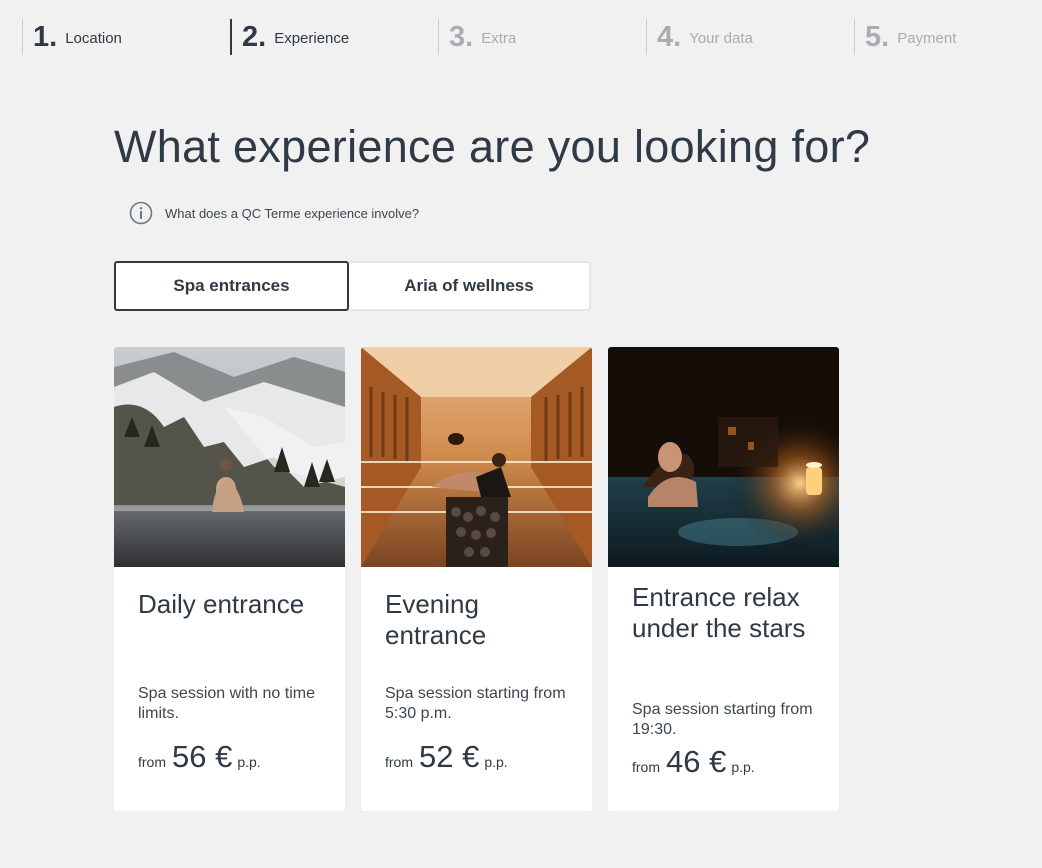  Describe the element at coordinates (226, 703) in the screenshot. I see `card-description: Spa session with no time limits.` at that location.